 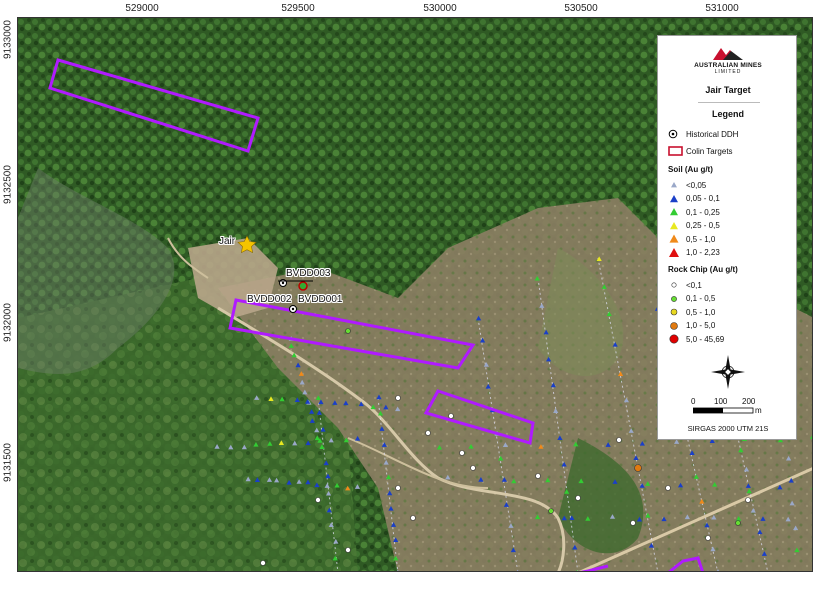 What do you see at coordinates (712, 134) in the screenshot?
I see `legend-label: Historical DDH` at bounding box center [712, 134].